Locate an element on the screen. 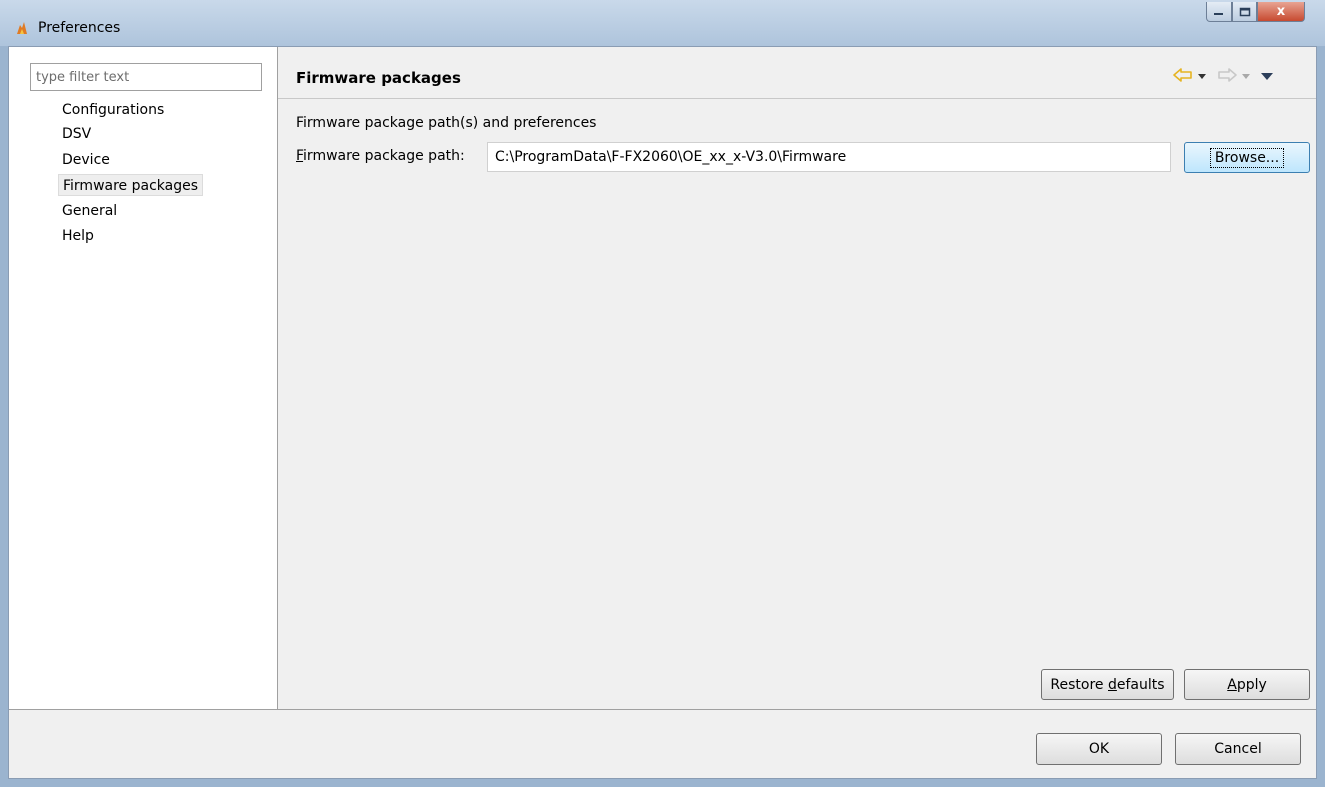 Image resolution: width=1325 pixels, height=787 pixels. firmware-path-label: Firmware package path: is located at coordinates (380, 156).